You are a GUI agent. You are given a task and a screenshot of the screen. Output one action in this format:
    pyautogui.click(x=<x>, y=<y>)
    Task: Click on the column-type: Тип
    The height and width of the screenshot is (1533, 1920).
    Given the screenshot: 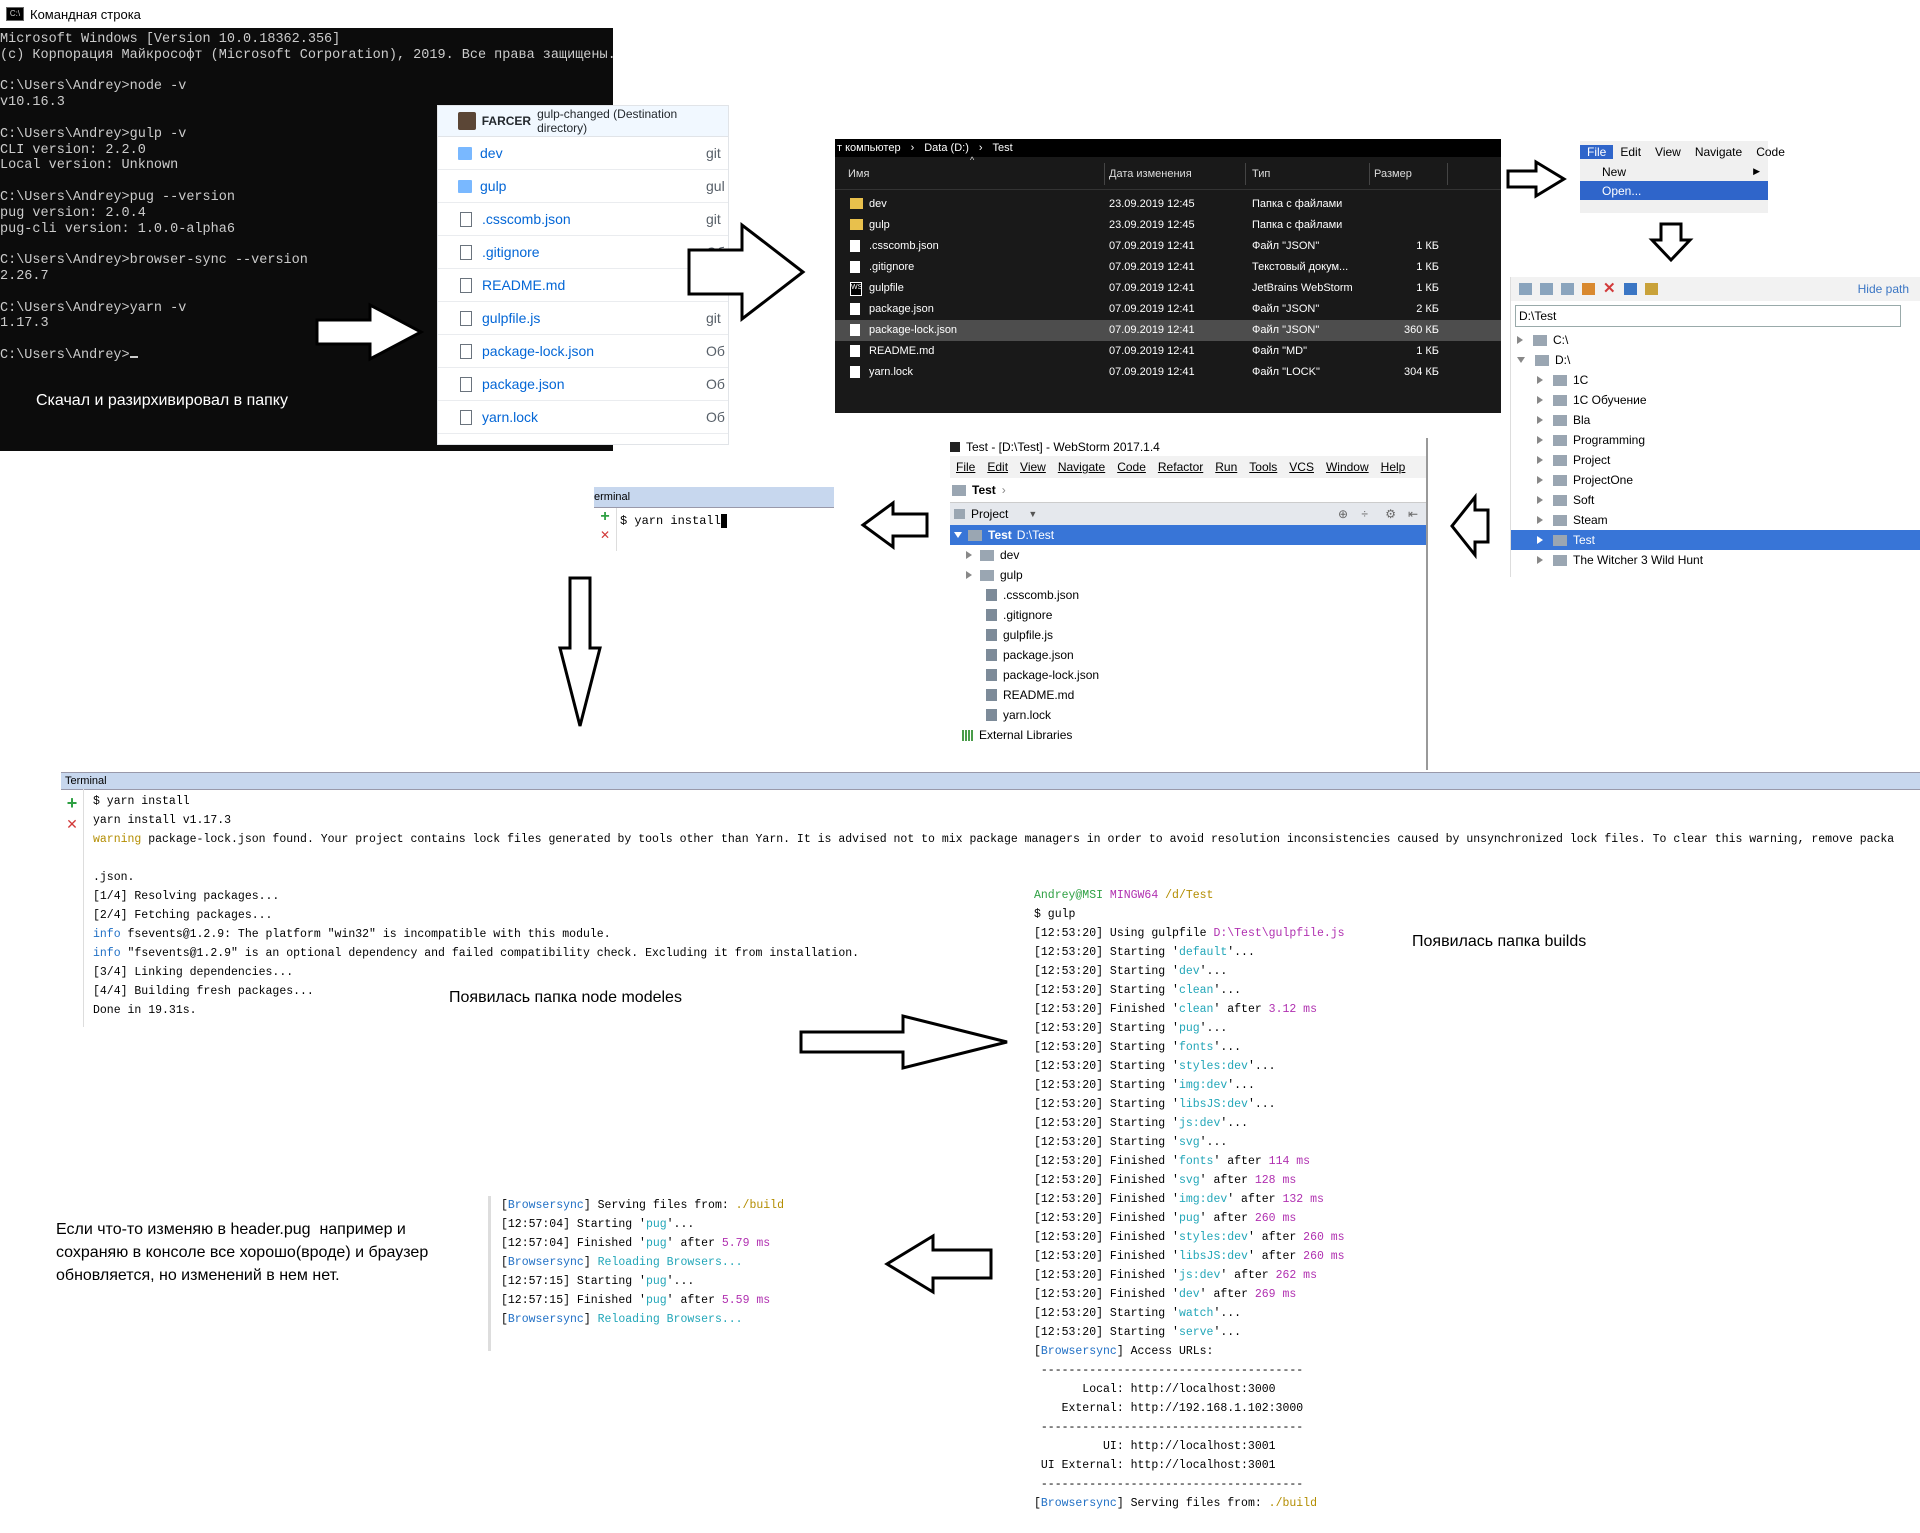 What is the action you would take?
    pyautogui.click(x=1261, y=174)
    